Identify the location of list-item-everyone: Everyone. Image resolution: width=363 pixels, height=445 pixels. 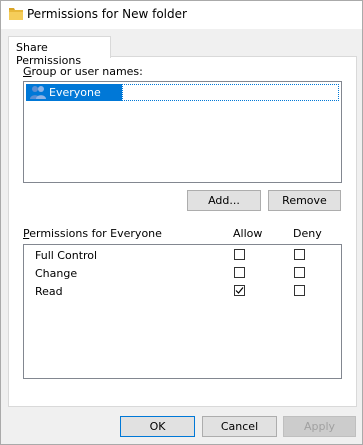
(74, 92).